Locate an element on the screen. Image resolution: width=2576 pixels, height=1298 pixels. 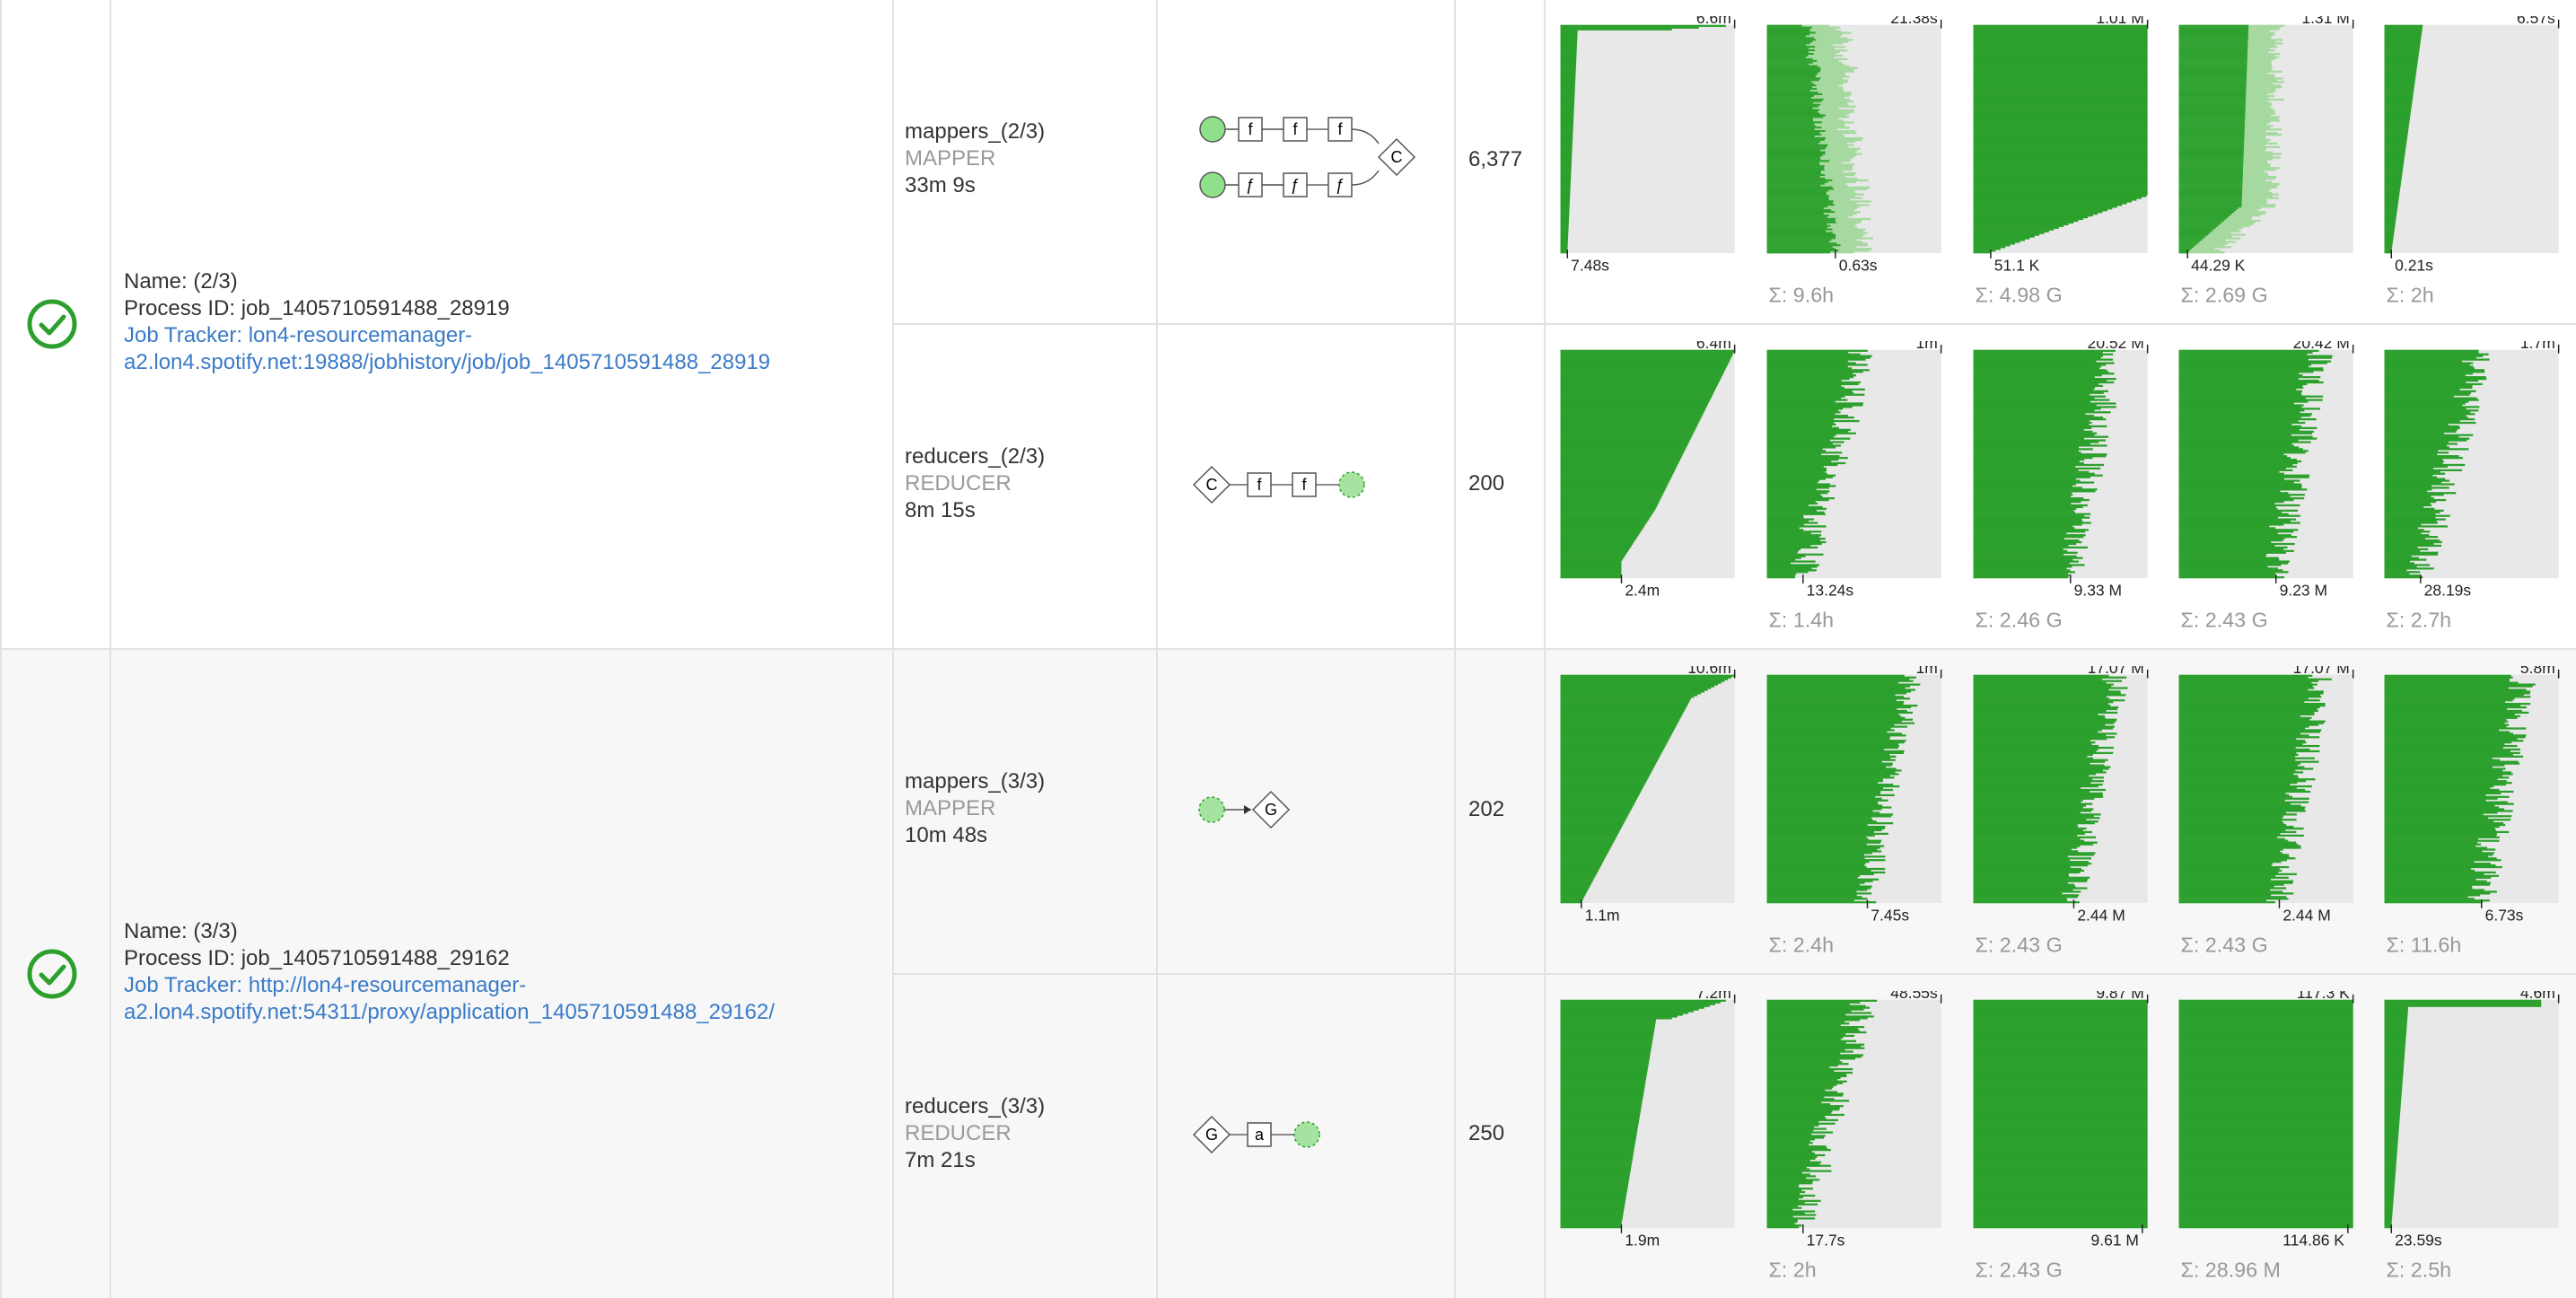
task-count: 202 is located at coordinates (1486, 809).